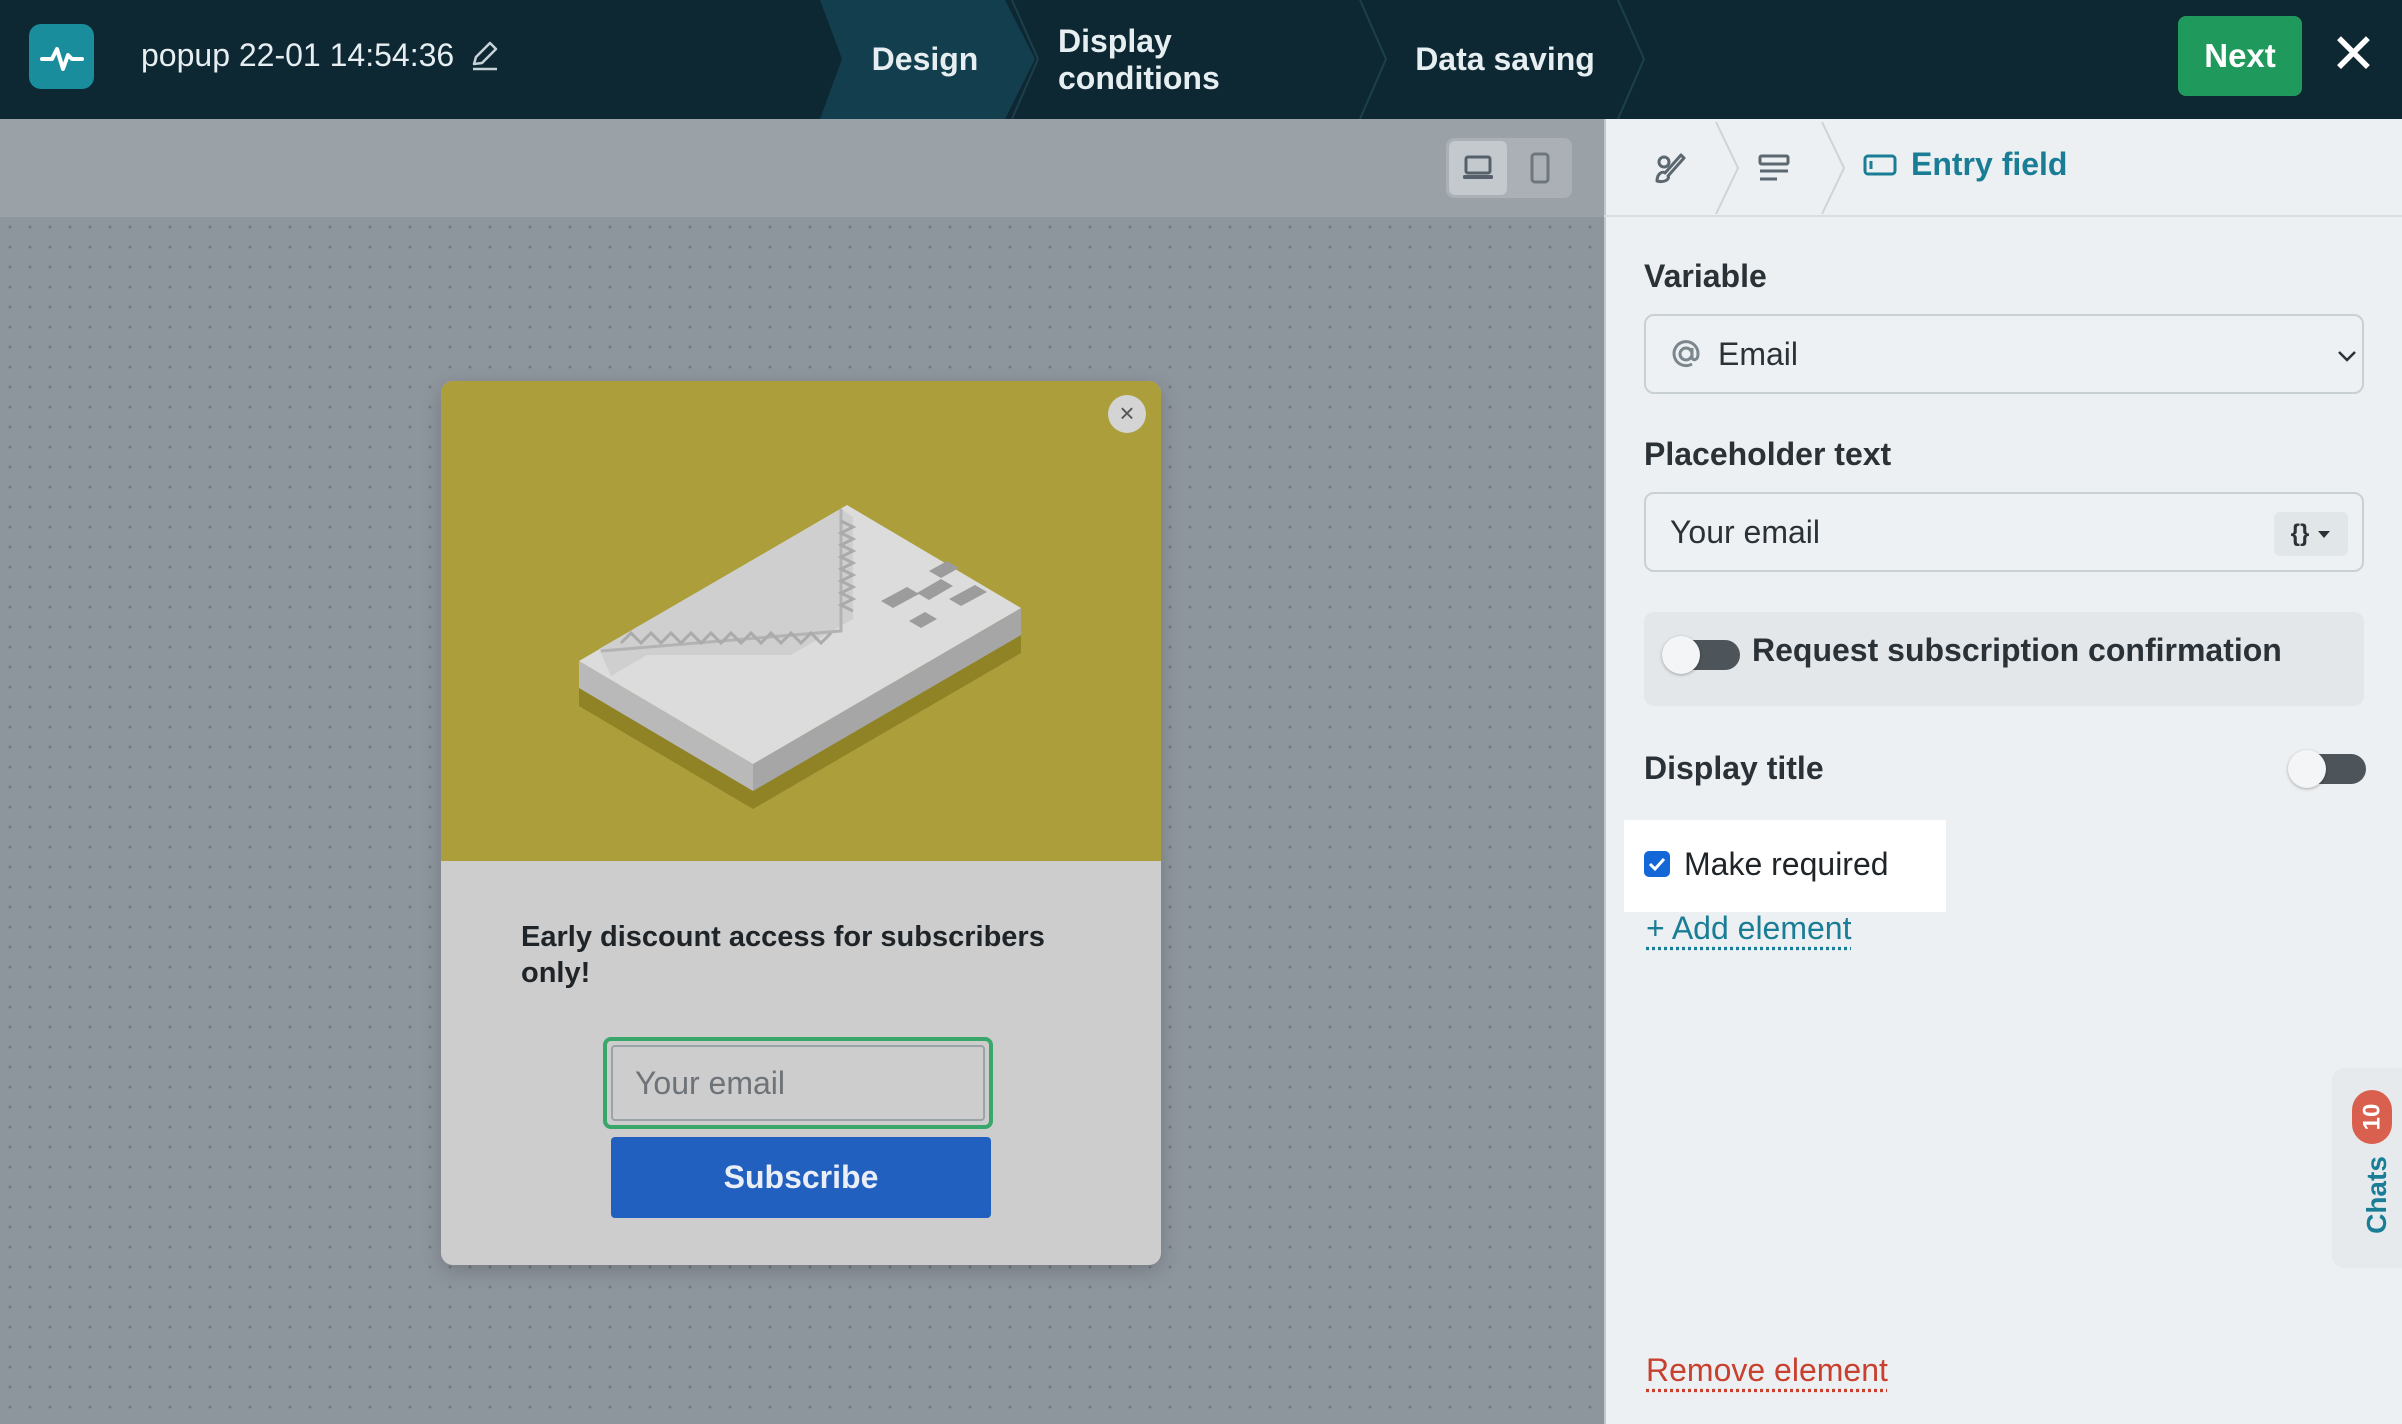 This screenshot has width=2402, height=1424. What do you see at coordinates (1880, 164) in the screenshot?
I see `entry-field-icon` at bounding box center [1880, 164].